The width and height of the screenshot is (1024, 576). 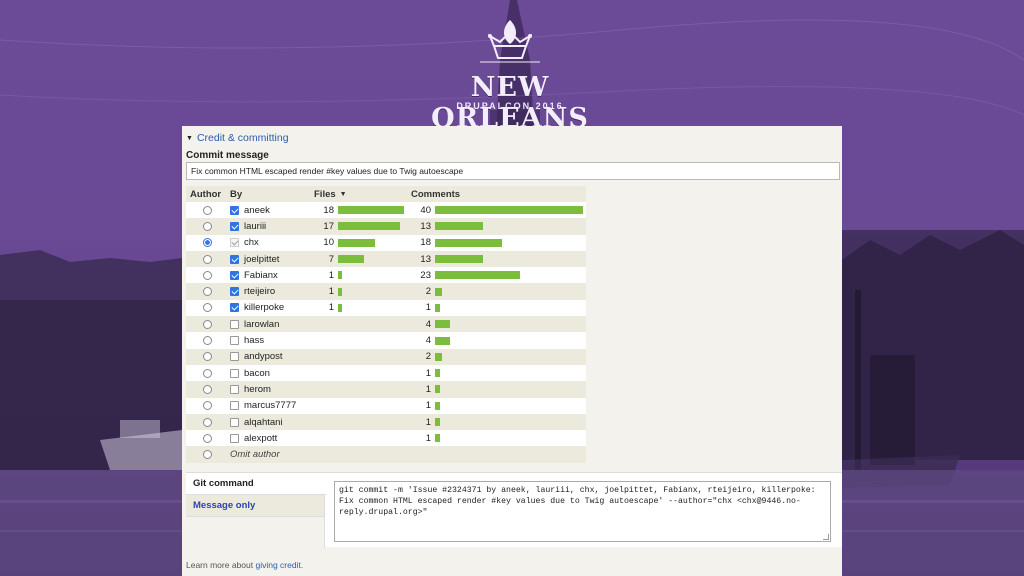 What do you see at coordinates (362, 226) in the screenshot?
I see `files-cell: 17` at bounding box center [362, 226].